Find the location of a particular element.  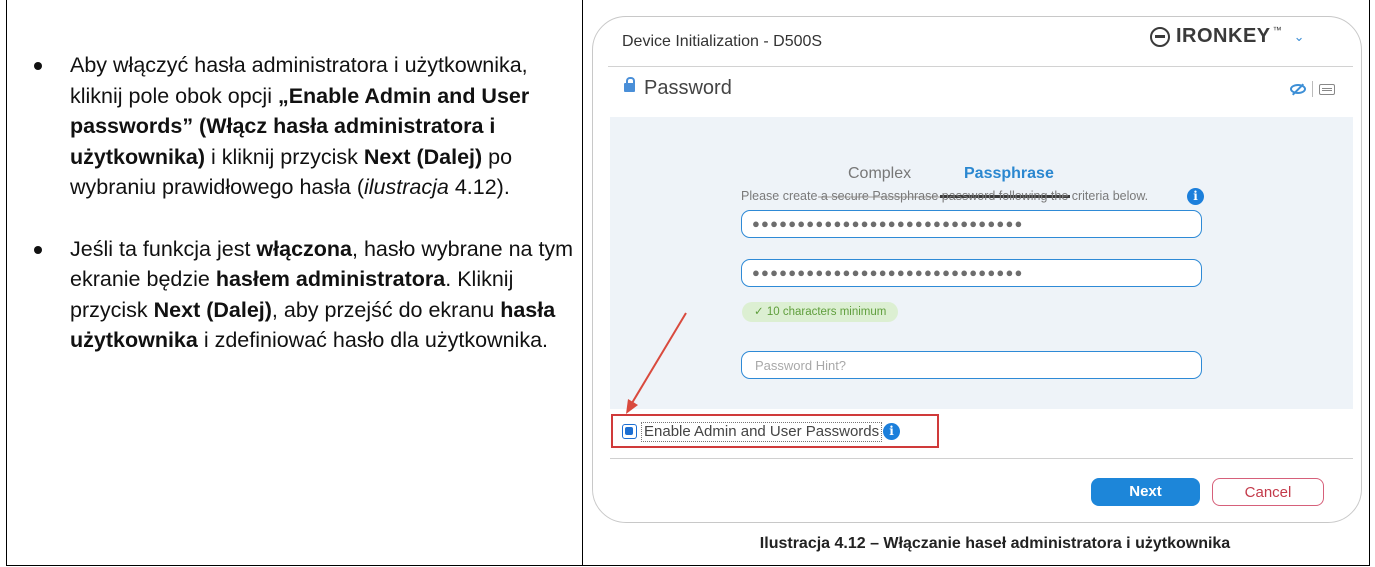

password-field: ●●●●●●●●●●●●●●●●●●●●●●●●●●●●●● is located at coordinates (971, 224).